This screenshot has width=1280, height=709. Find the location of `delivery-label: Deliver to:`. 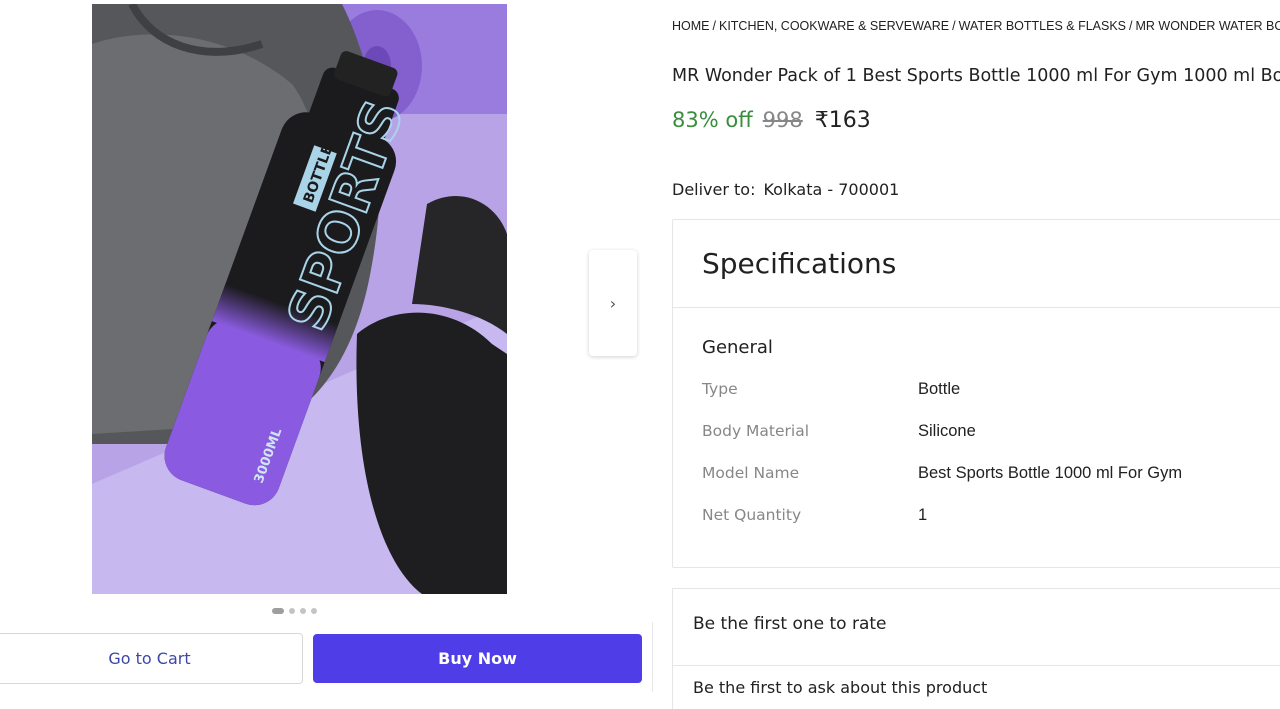

delivery-label: Deliver to: is located at coordinates (714, 189).